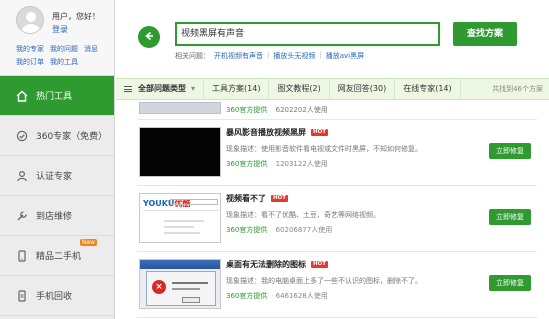 Image resolution: width=549 pixels, height=319 pixels. I want to click on sidebar-item-phone-recycle: 手机回收, so click(57, 296).